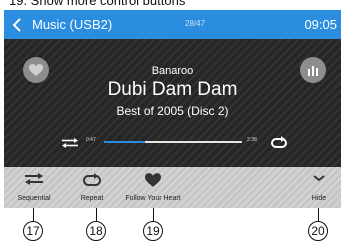 The image size is (345, 243). What do you see at coordinates (91, 140) in the screenshot?
I see `elapsed-time: 0:47` at bounding box center [91, 140].